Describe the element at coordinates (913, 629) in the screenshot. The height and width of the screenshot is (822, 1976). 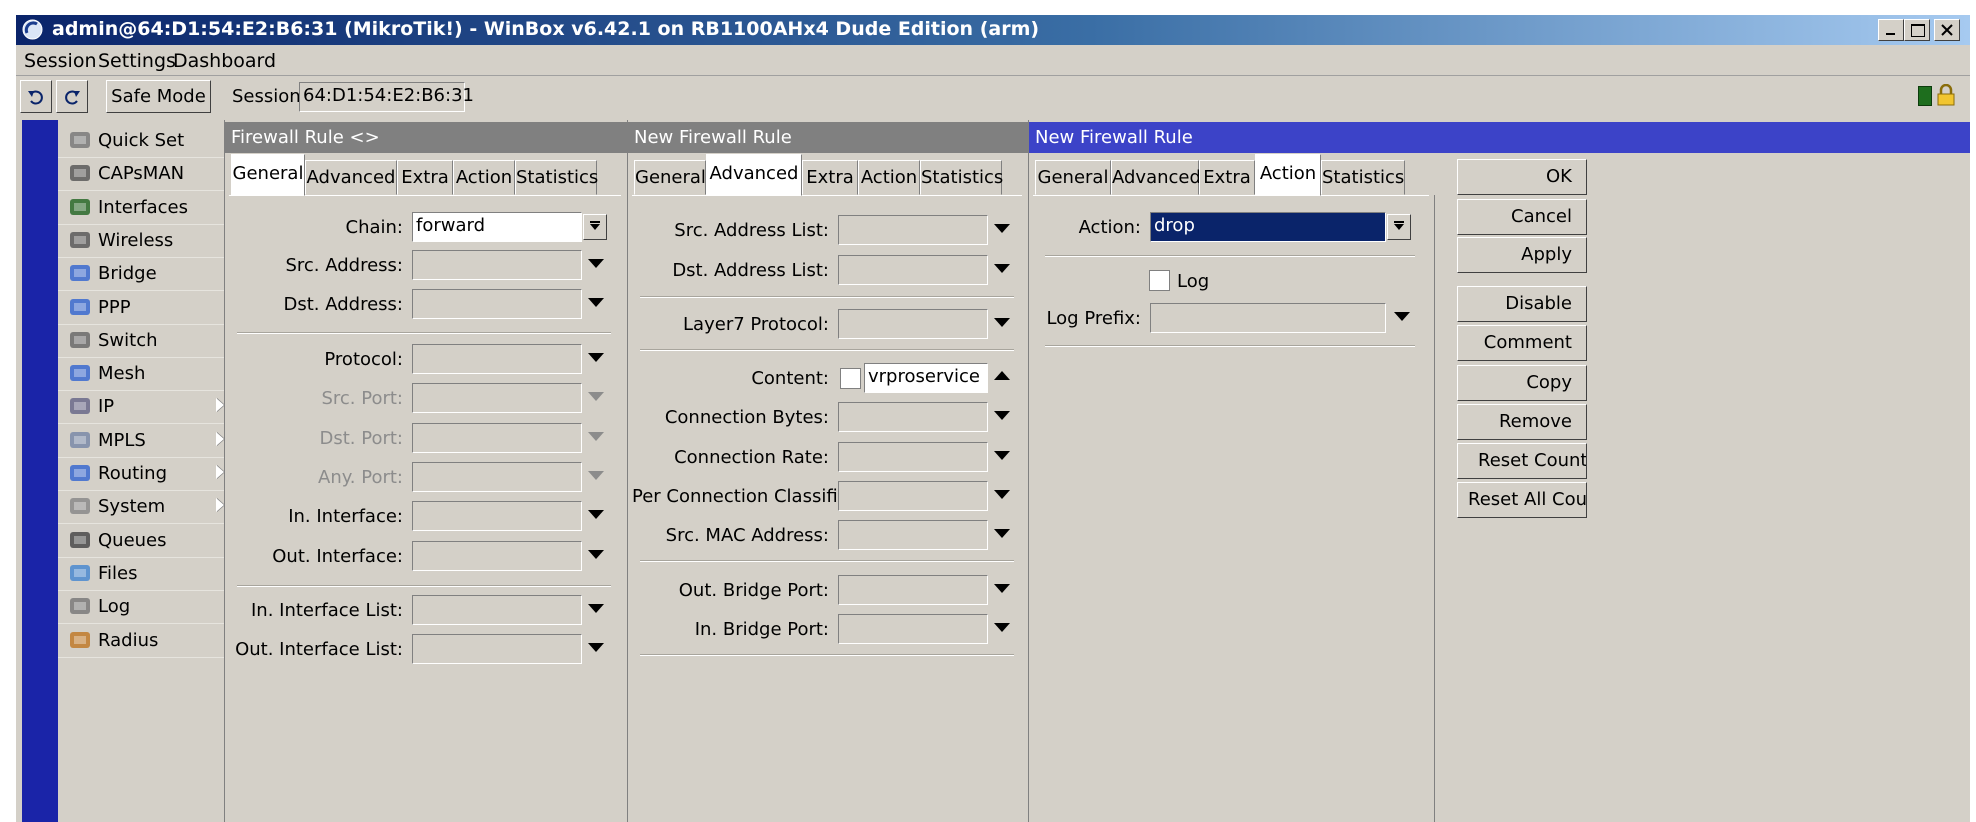
I see `in-bridge-port-field` at that location.